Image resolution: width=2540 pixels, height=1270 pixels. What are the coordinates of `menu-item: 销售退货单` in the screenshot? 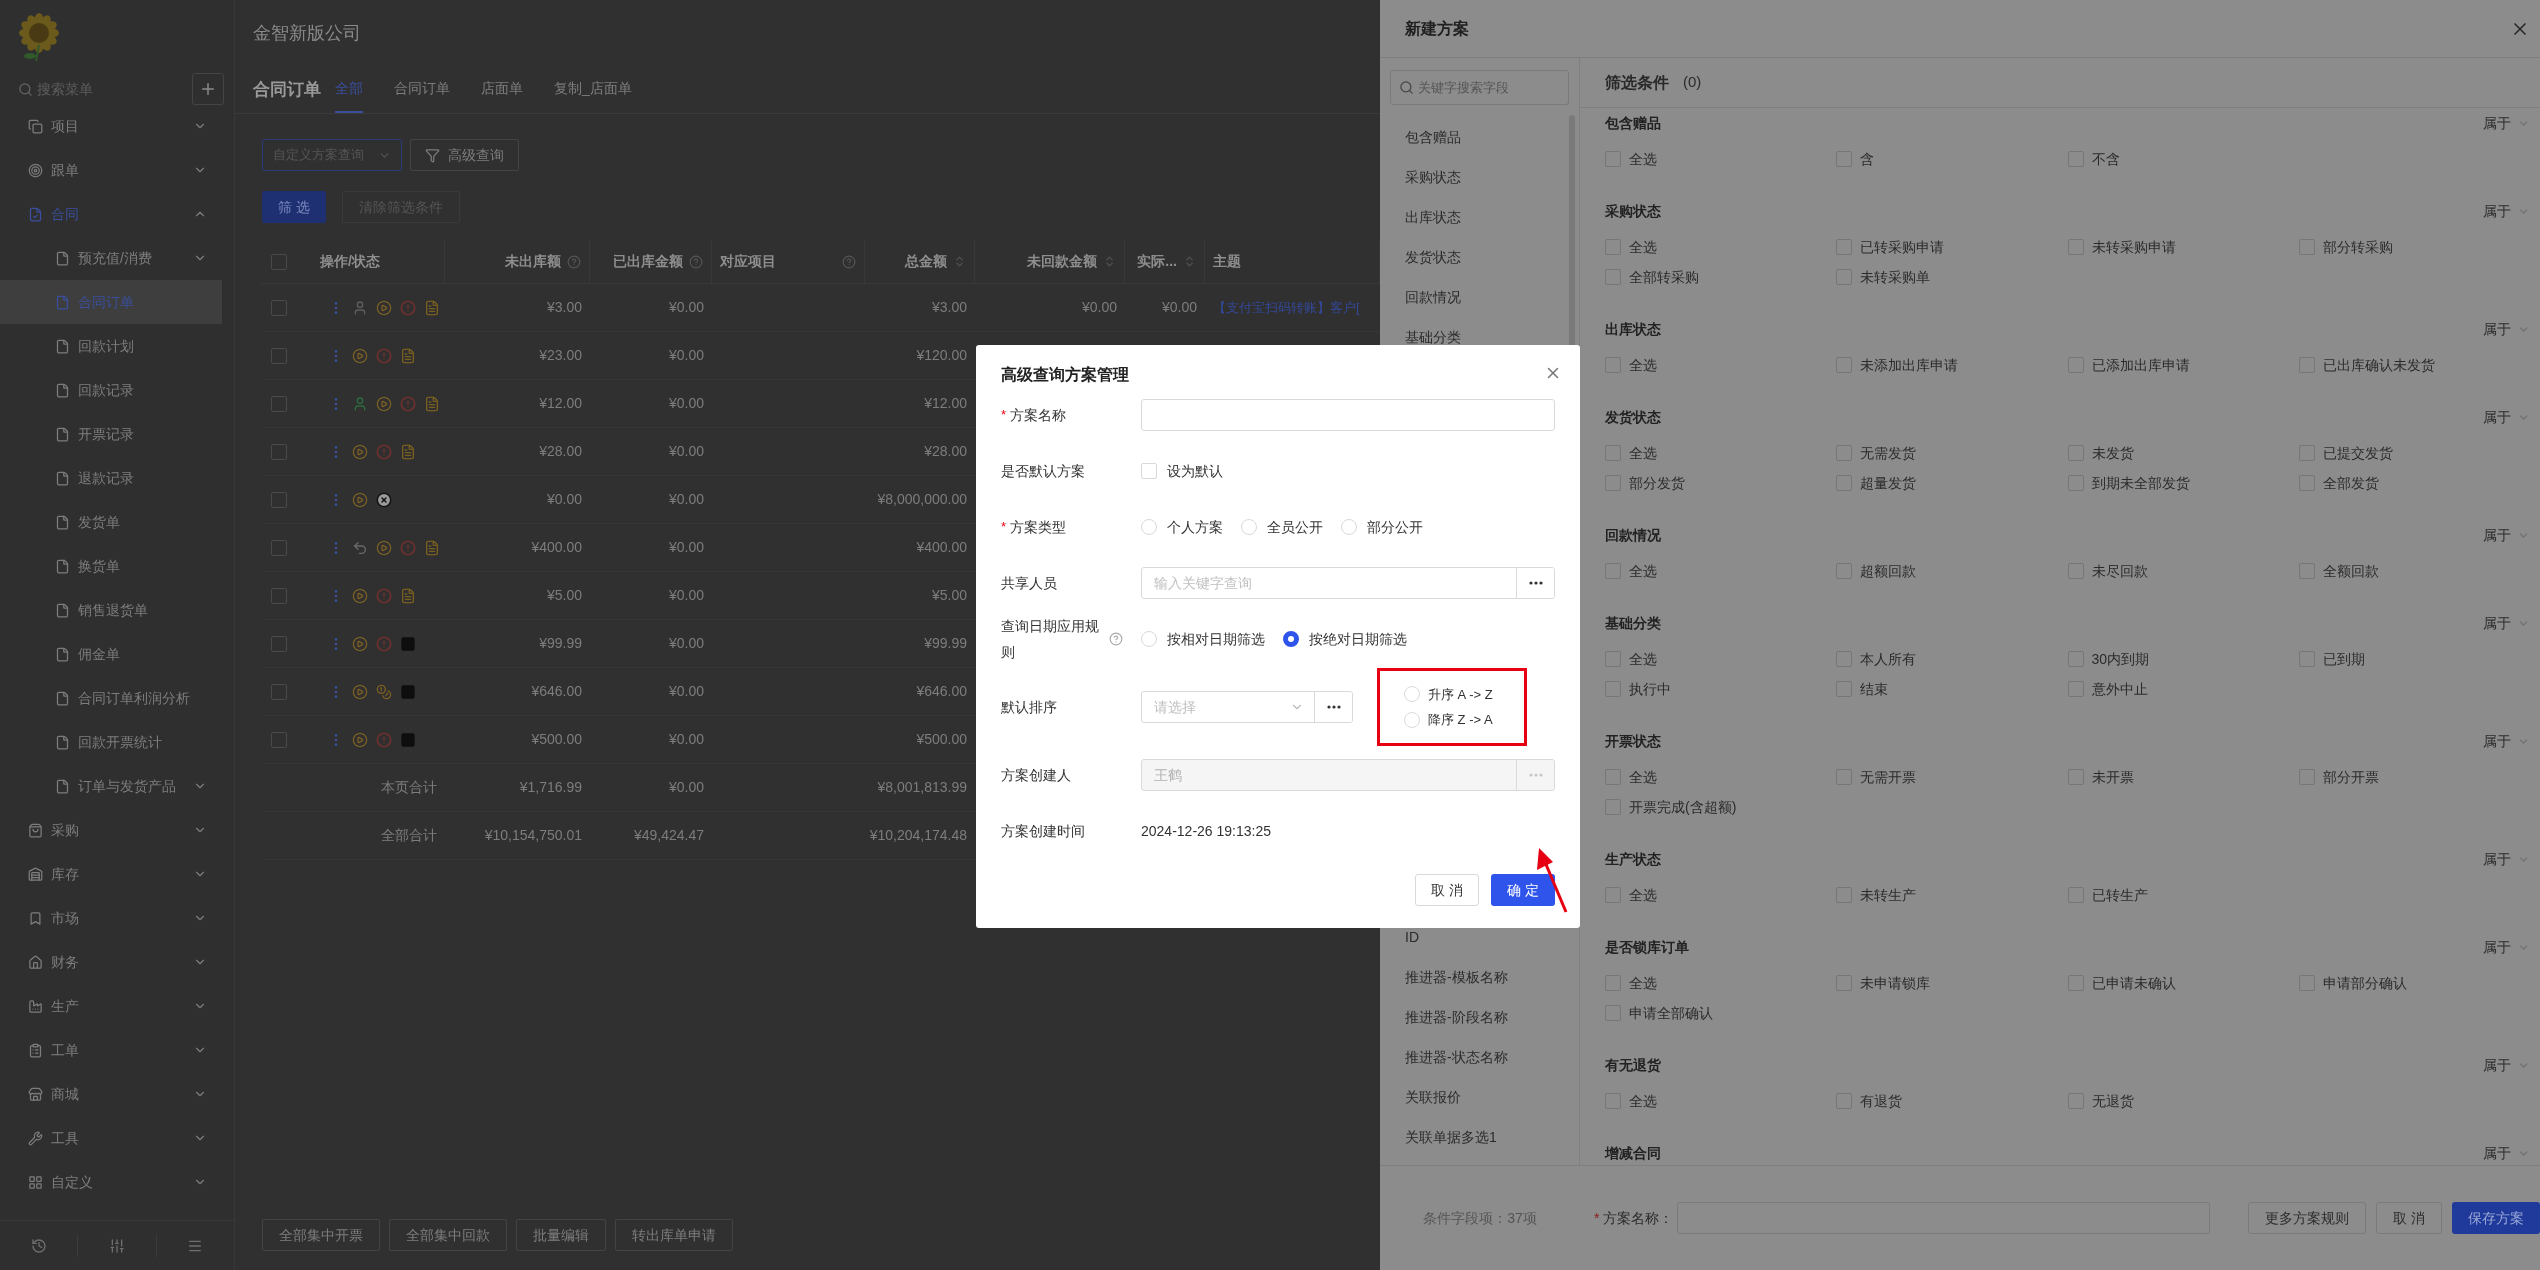 It's located at (111, 610).